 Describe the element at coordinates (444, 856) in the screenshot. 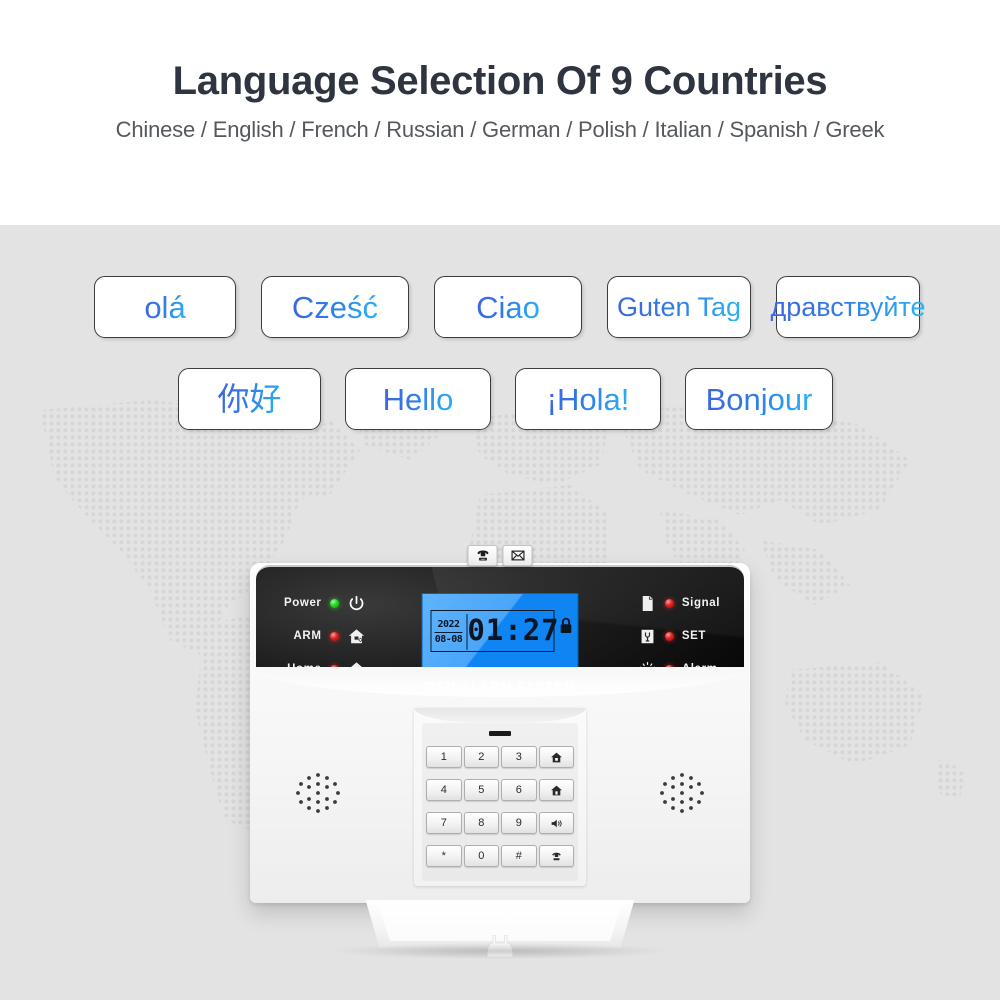

I see `key-star: *` at that location.